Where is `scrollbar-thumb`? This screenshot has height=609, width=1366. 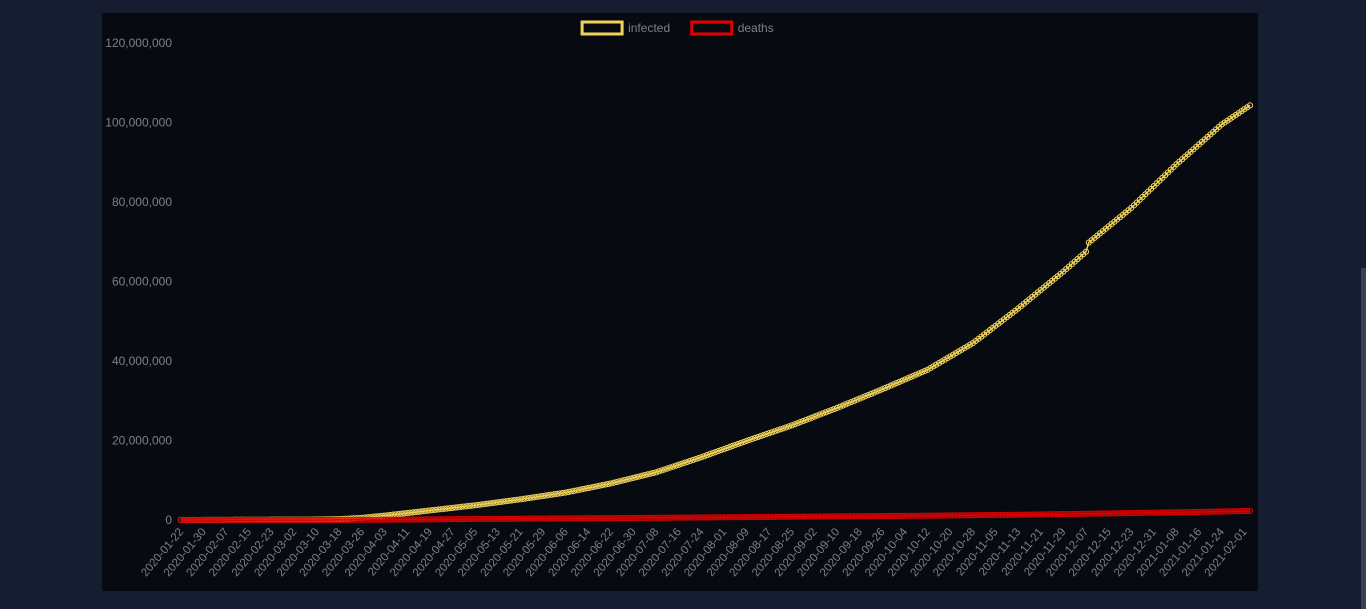 scrollbar-thumb is located at coordinates (1363, 438).